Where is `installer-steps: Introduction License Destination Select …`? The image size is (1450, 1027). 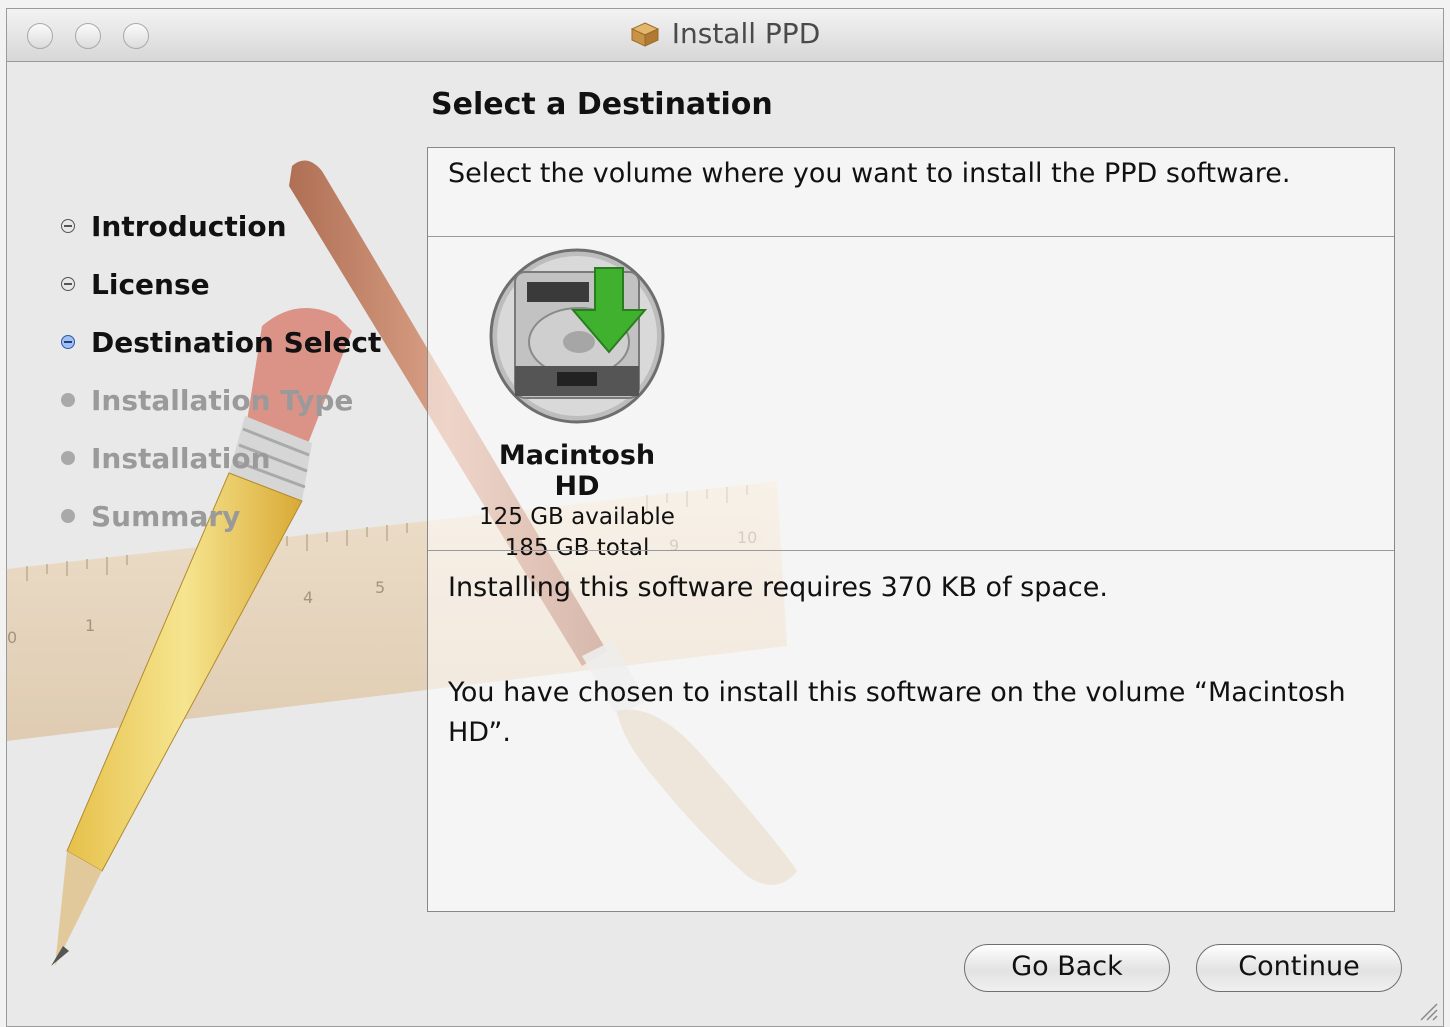 installer-steps: Introduction License Destination Select … is located at coordinates (221, 371).